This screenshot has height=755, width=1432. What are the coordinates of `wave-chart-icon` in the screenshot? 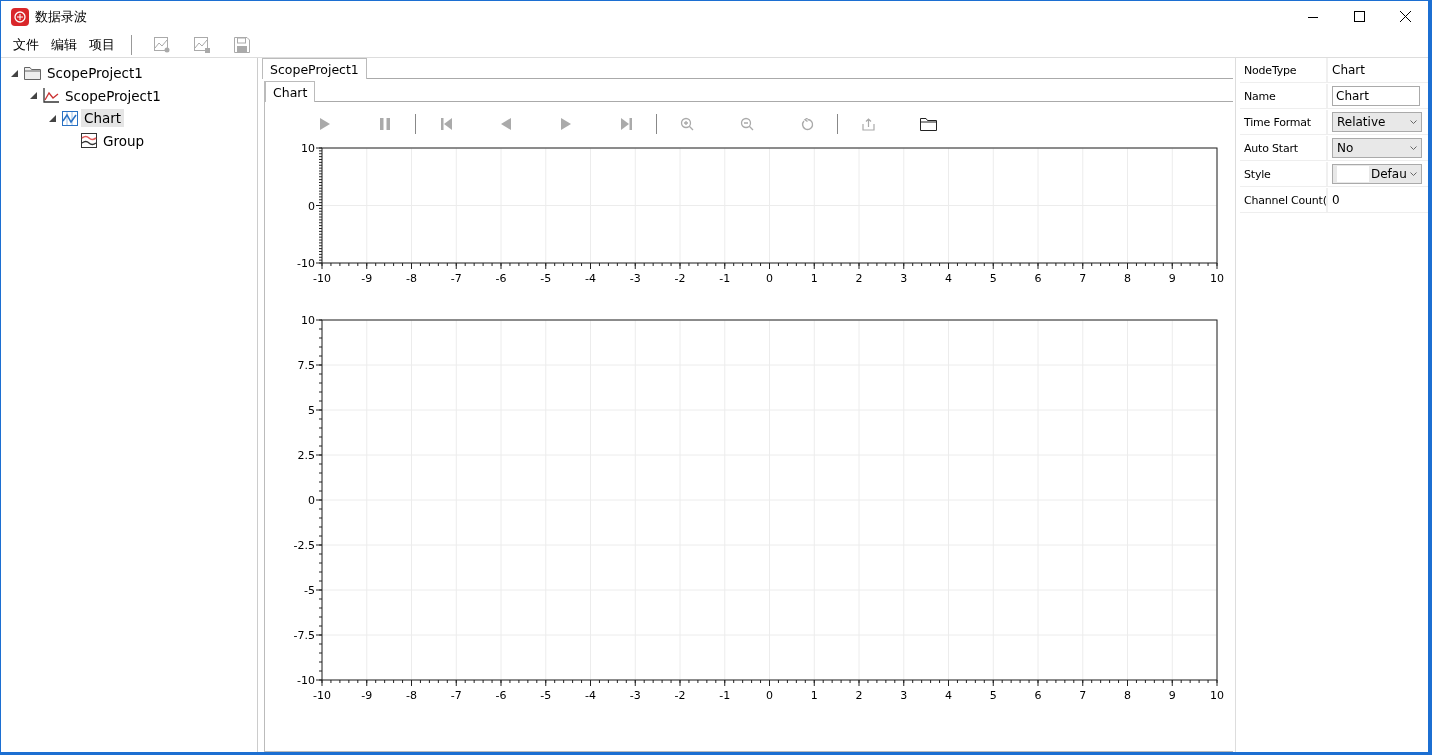 It's located at (70, 118).